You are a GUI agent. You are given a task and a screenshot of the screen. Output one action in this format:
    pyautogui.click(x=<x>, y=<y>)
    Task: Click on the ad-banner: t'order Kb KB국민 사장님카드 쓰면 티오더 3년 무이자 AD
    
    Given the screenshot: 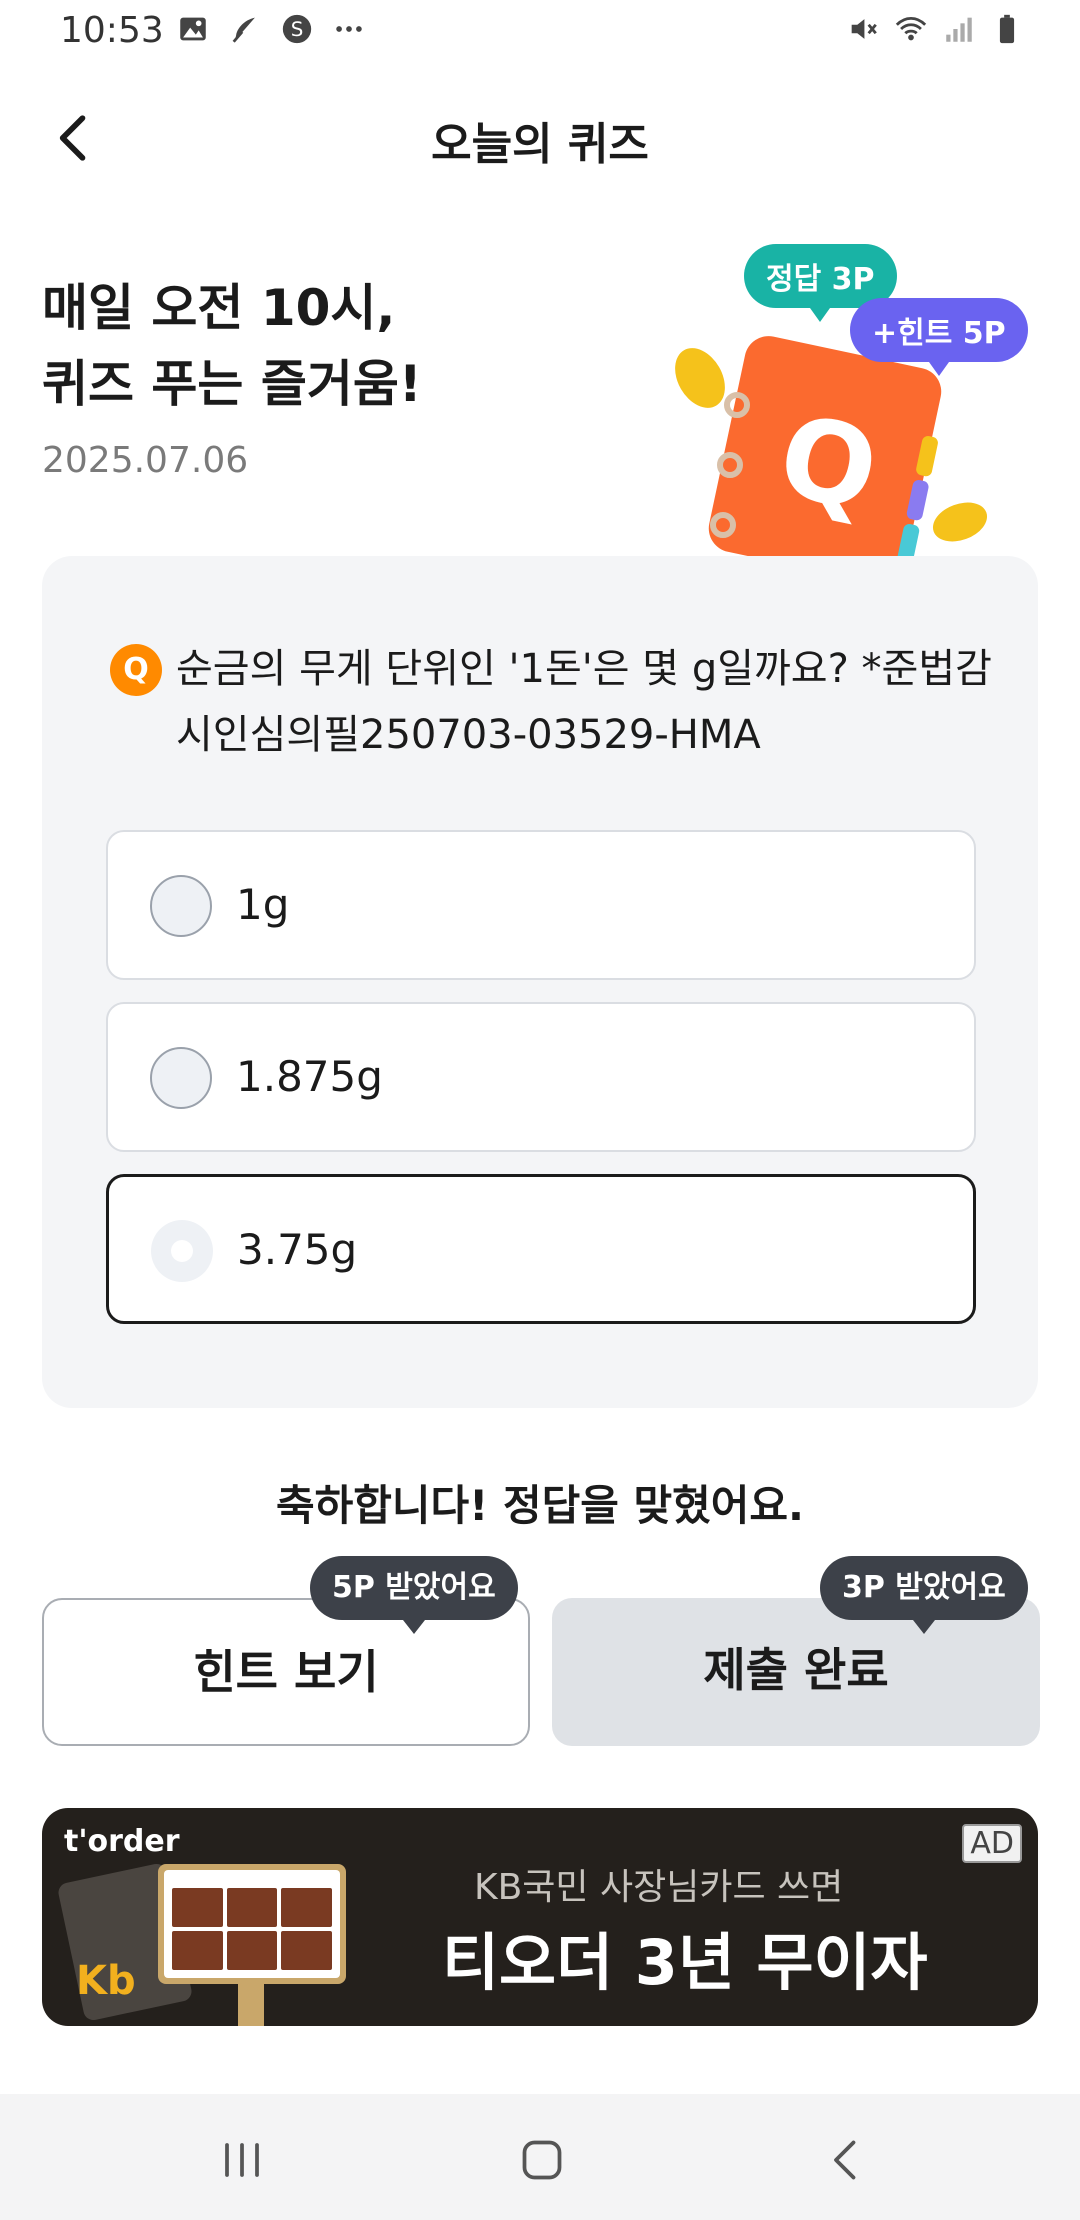 What is the action you would take?
    pyautogui.click(x=540, y=1917)
    